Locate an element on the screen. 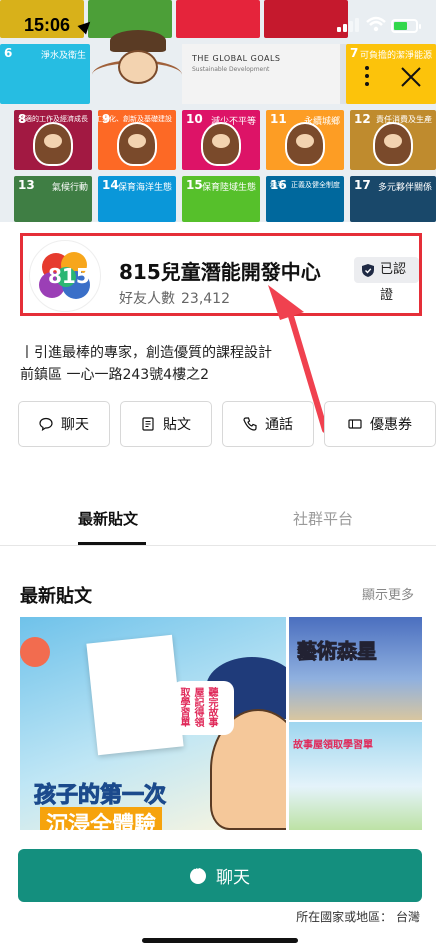  coupon-action-label: 優惠券 is located at coordinates (391, 425).